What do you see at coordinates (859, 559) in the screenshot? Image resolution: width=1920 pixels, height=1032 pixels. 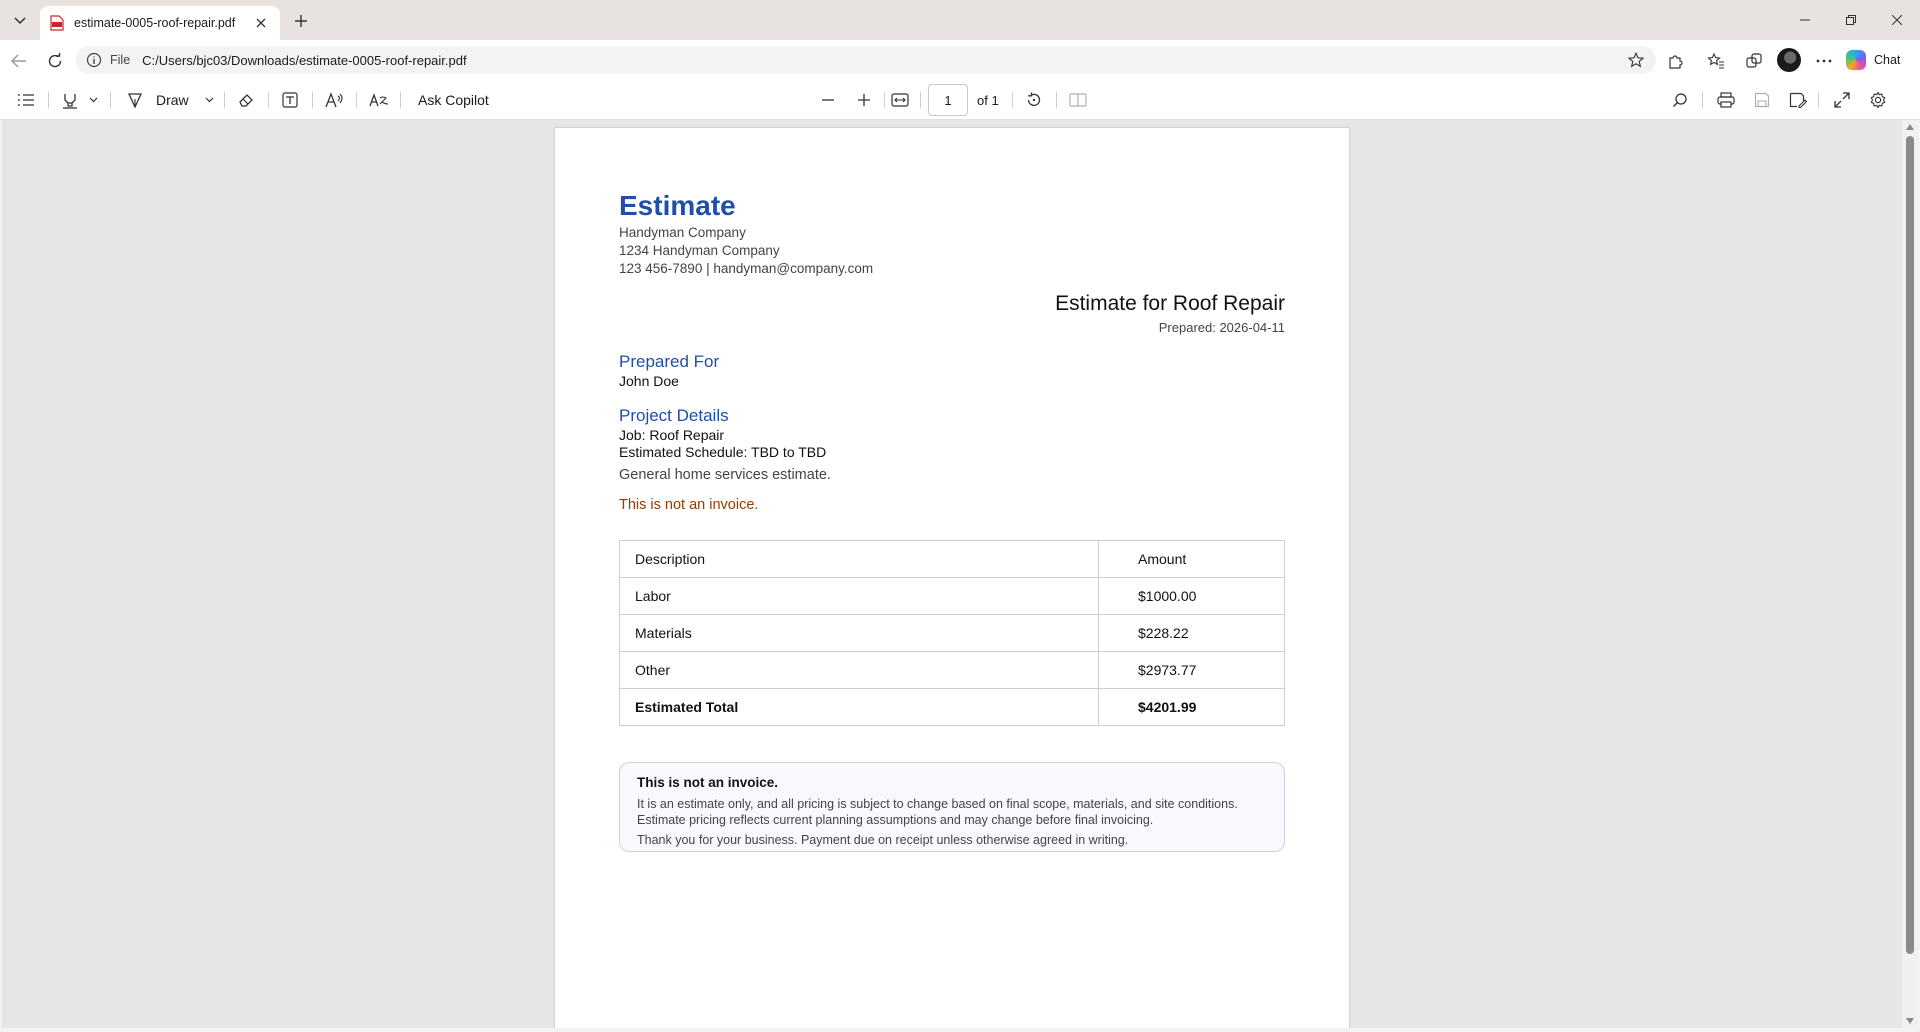 I see `column-header-description: Description` at bounding box center [859, 559].